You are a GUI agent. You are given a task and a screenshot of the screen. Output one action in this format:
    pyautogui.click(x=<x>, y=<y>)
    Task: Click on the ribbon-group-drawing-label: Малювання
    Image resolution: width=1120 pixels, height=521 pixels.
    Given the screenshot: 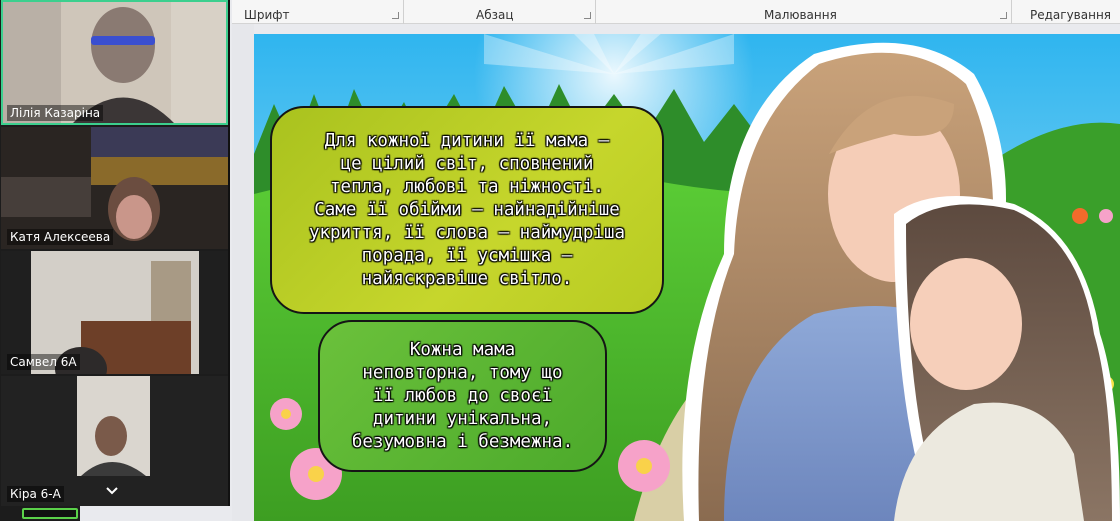 What is the action you would take?
    pyautogui.click(x=800, y=15)
    